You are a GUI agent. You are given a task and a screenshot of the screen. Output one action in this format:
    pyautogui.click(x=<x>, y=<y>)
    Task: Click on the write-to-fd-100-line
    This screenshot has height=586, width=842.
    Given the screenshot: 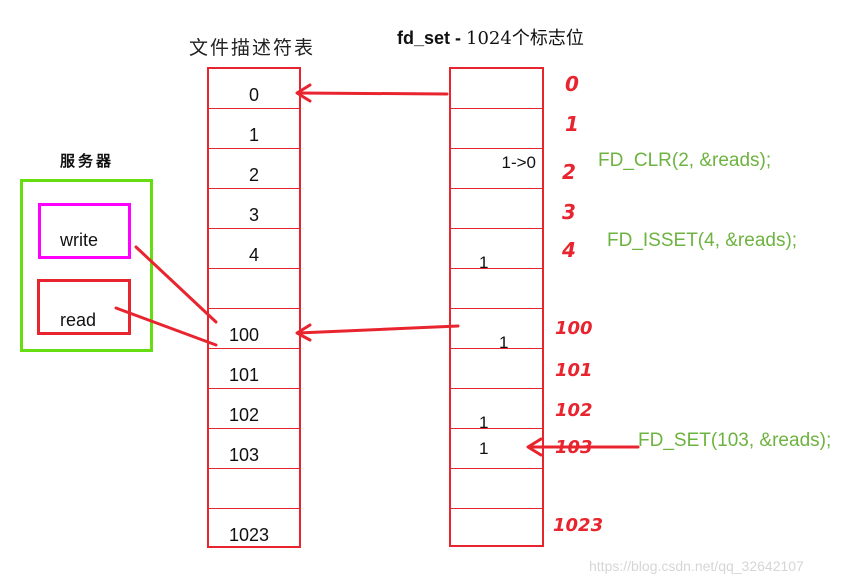 What is the action you would take?
    pyautogui.click(x=176, y=284)
    